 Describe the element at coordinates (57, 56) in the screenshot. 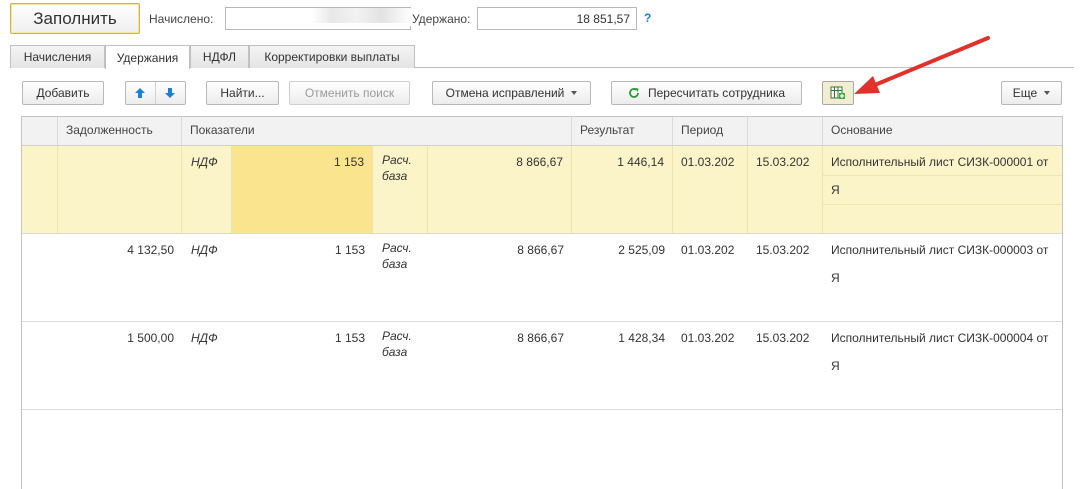

I see `tab-accruals: Начисления` at that location.